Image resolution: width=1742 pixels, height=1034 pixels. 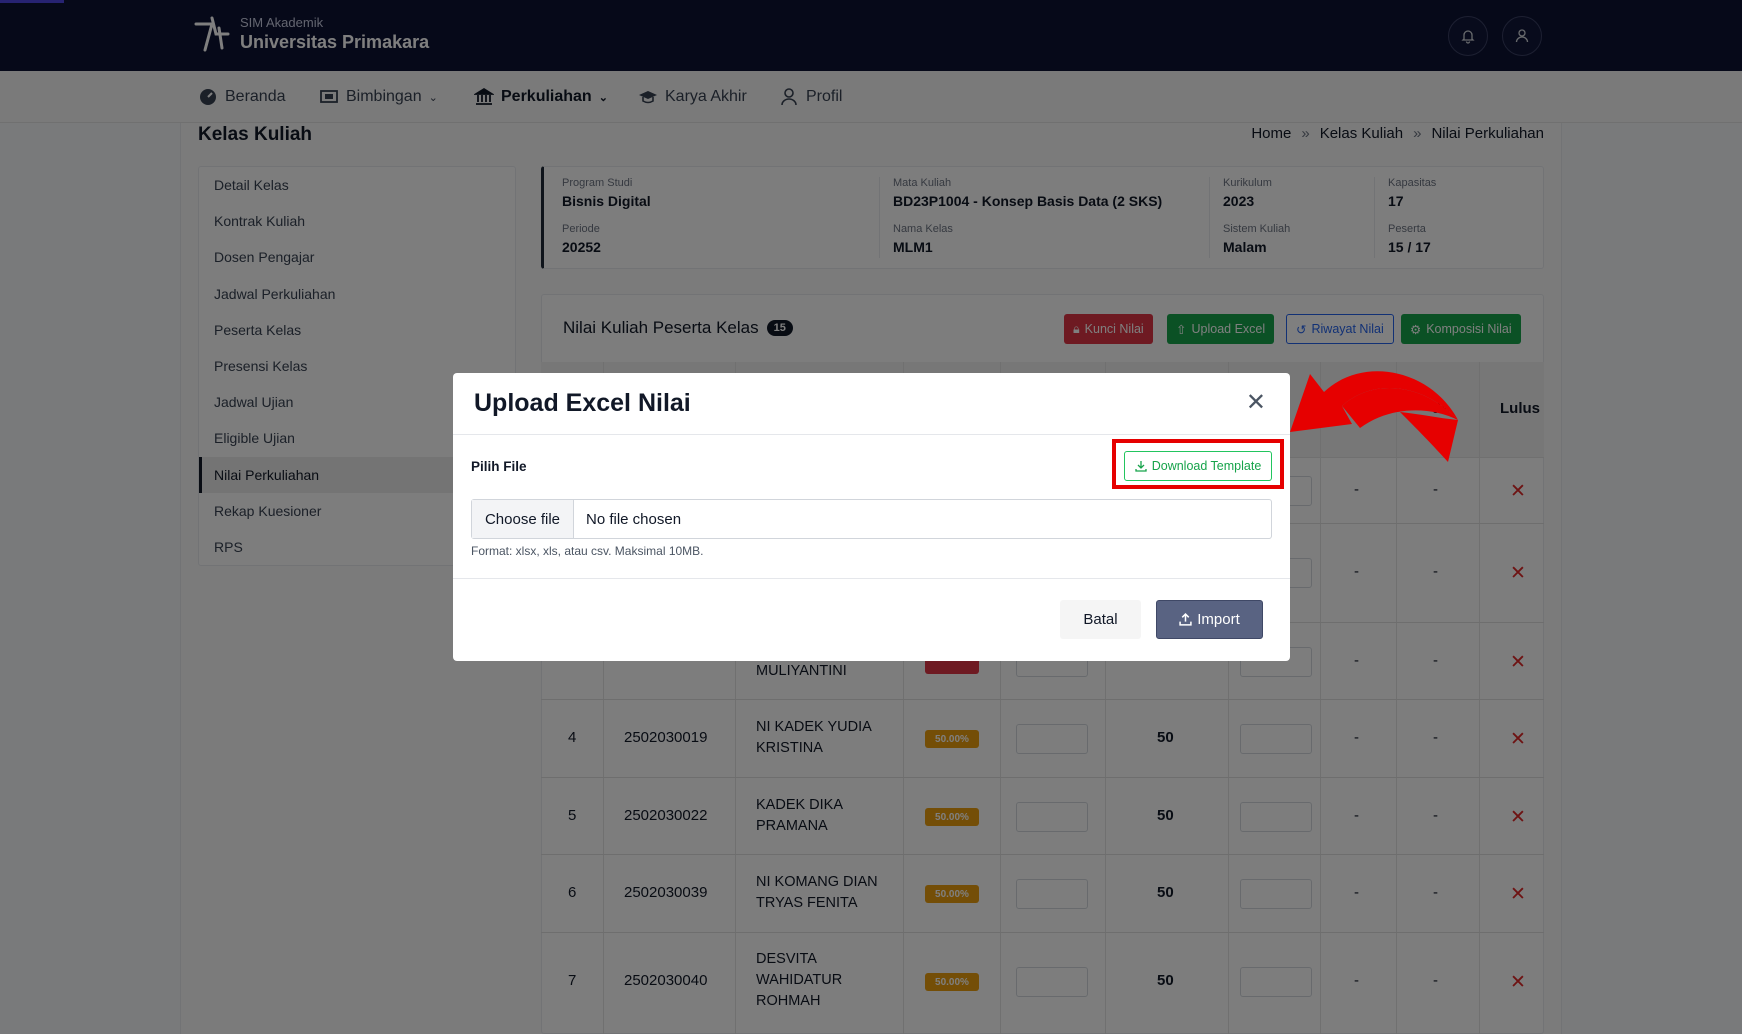 I want to click on highlight-box, so click(x=1198, y=464).